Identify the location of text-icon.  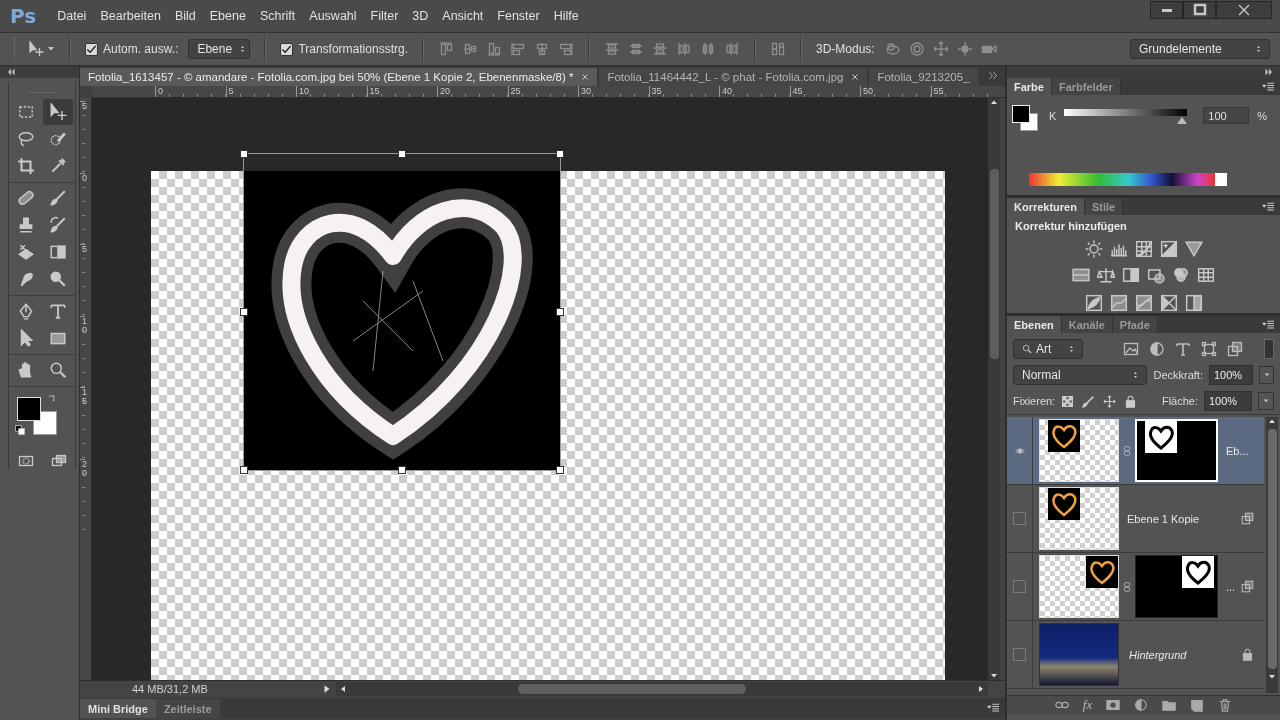
(1183, 349).